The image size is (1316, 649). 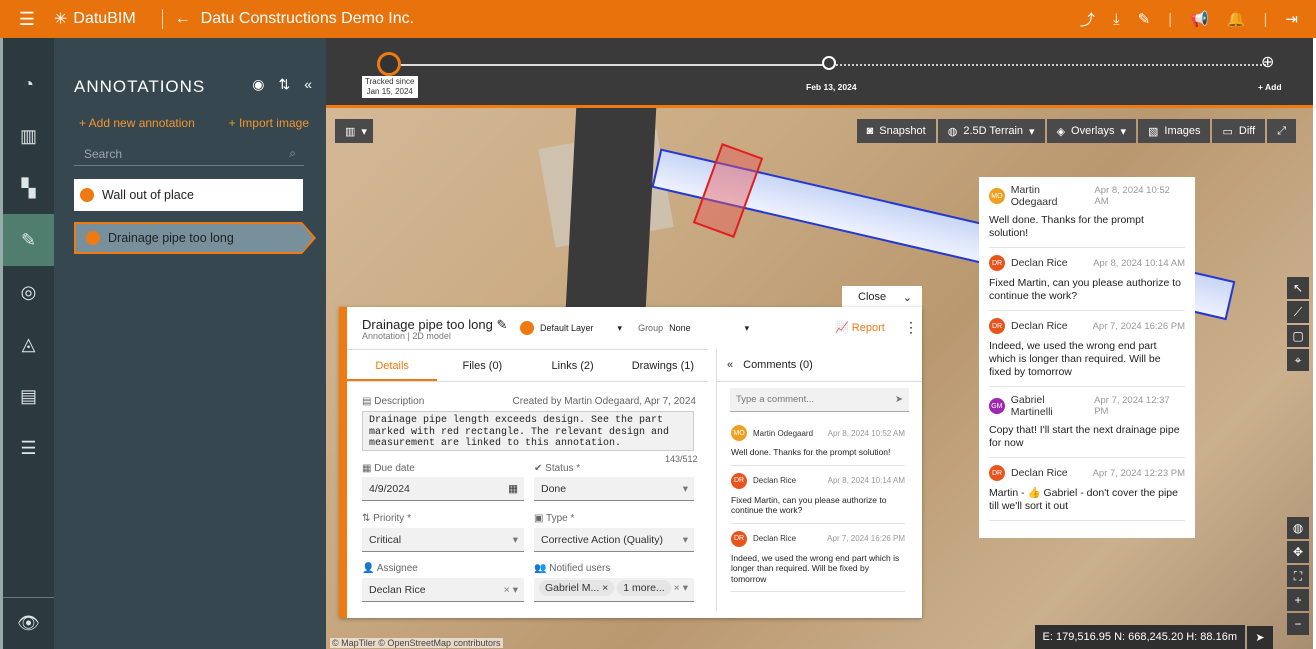 I want to click on collapse-comments-icon: «, so click(x=730, y=365).